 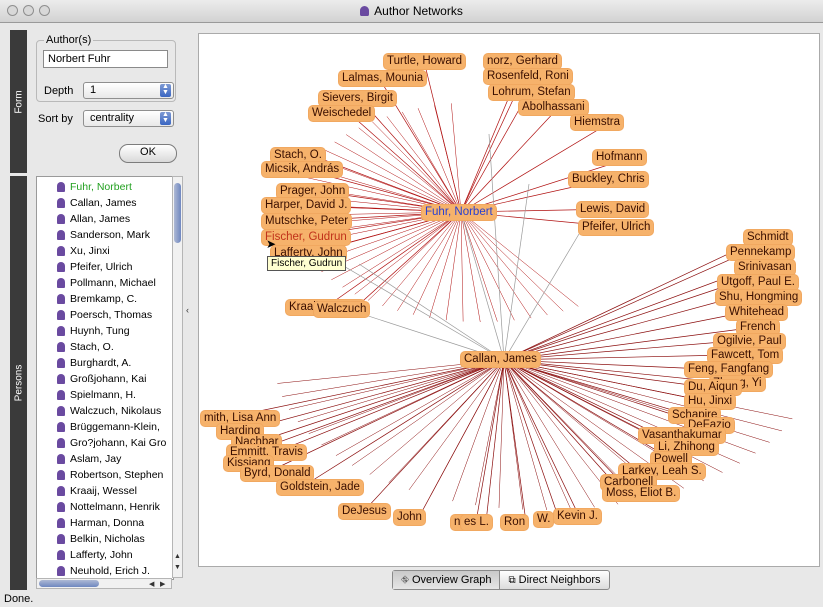 I want to click on graph-node: Lohrum, Stefan, so click(x=531, y=92).